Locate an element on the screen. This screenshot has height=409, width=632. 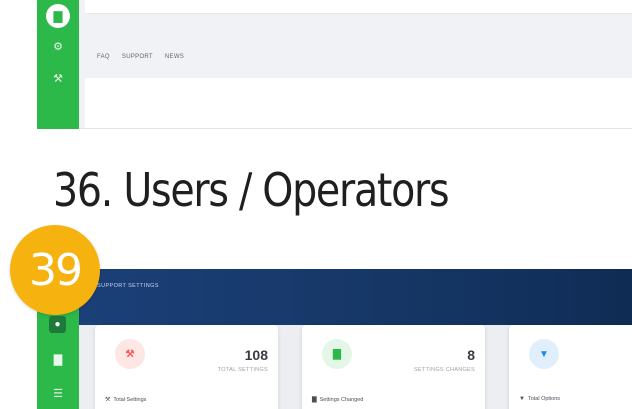
stat-card-settings-changed: ▇ 8 SETTINGS CHANGES ▇ Settings Changed is located at coordinates (393, 367).